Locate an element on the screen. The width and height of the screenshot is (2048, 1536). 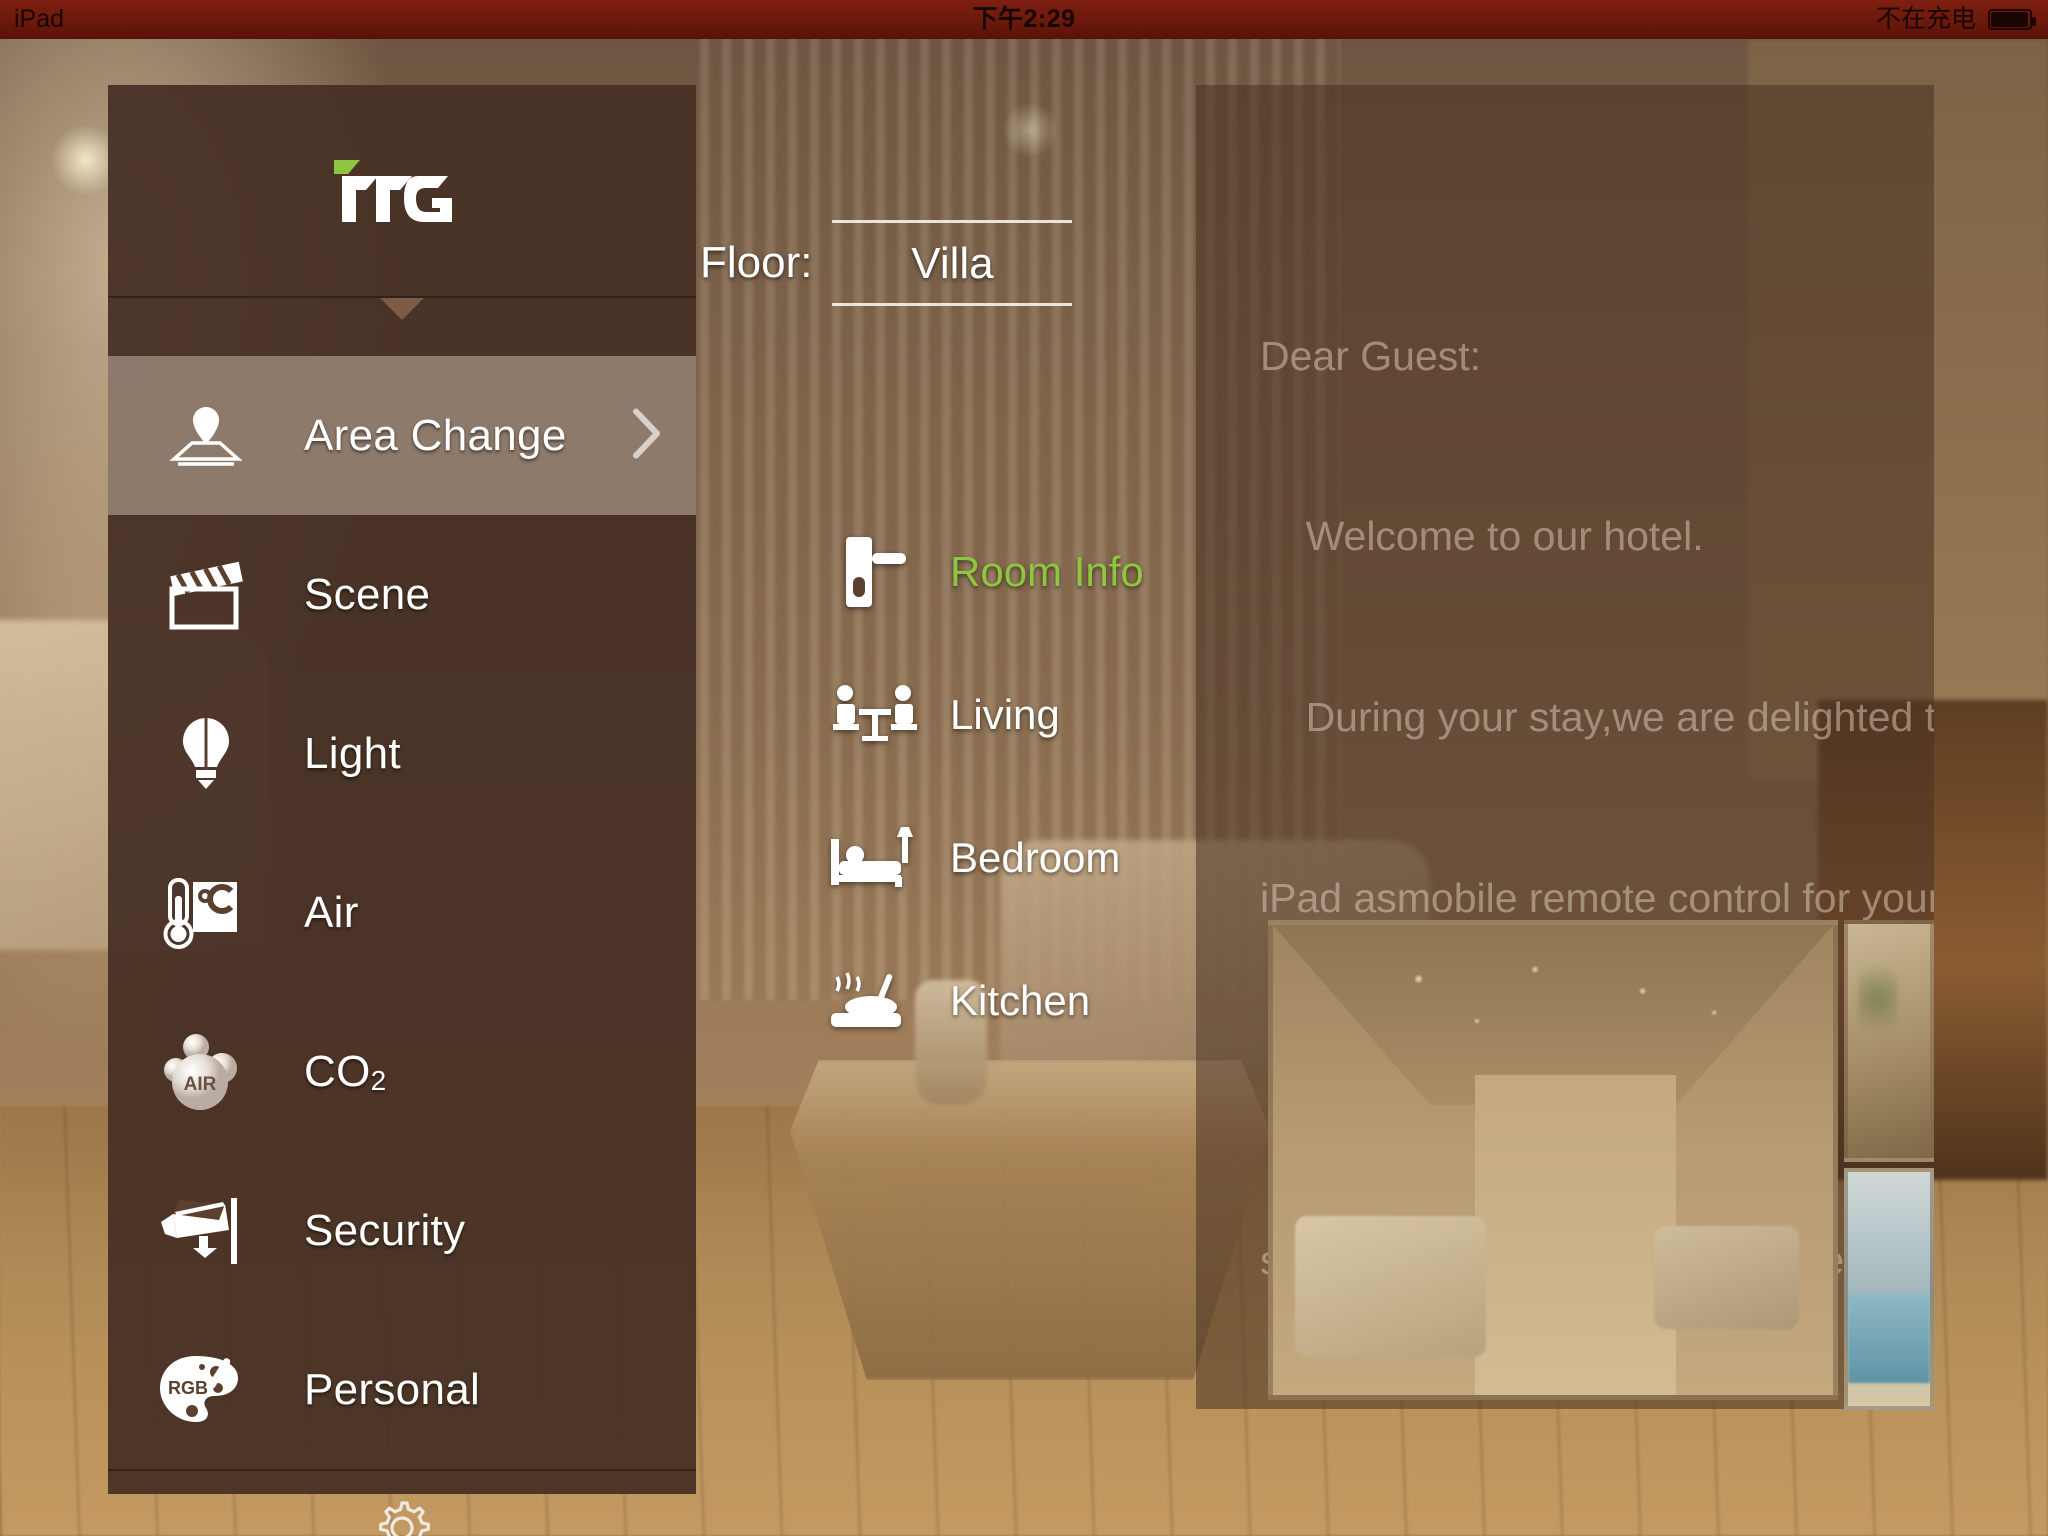
air-bubbles-icon: AIR is located at coordinates (206, 1072).